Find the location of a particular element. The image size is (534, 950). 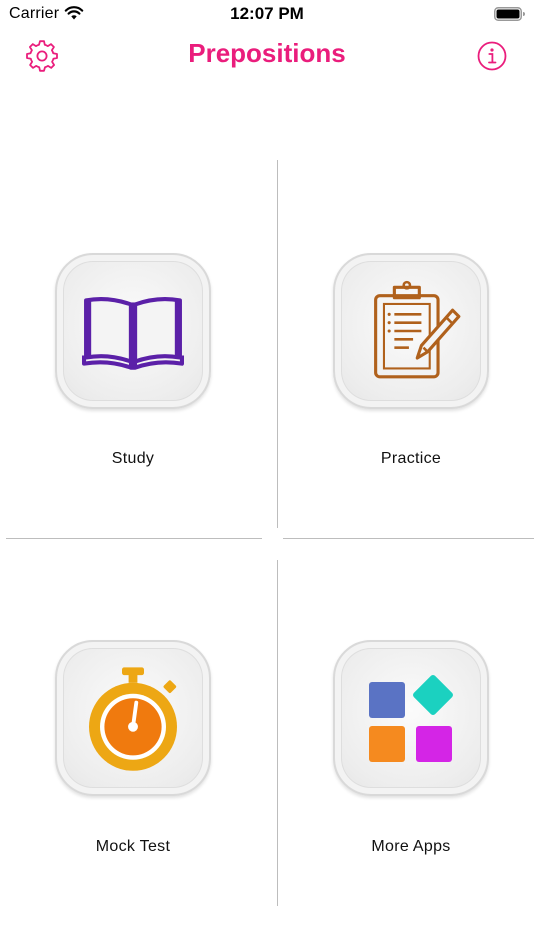

stopwatch-icon is located at coordinates (133, 719).